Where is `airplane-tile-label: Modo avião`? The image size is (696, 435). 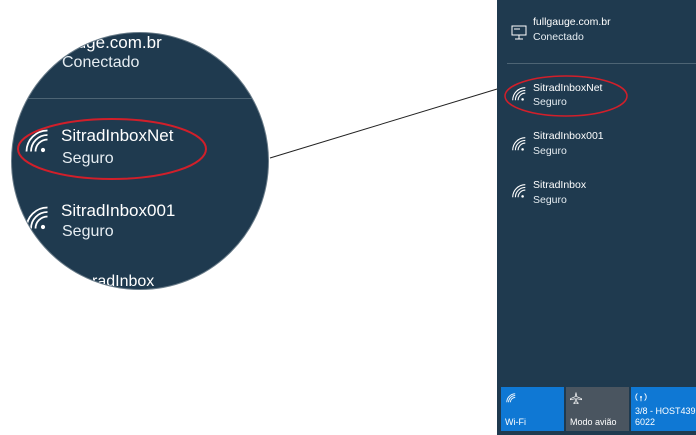 airplane-tile-label: Modo avião is located at coordinates (593, 422).